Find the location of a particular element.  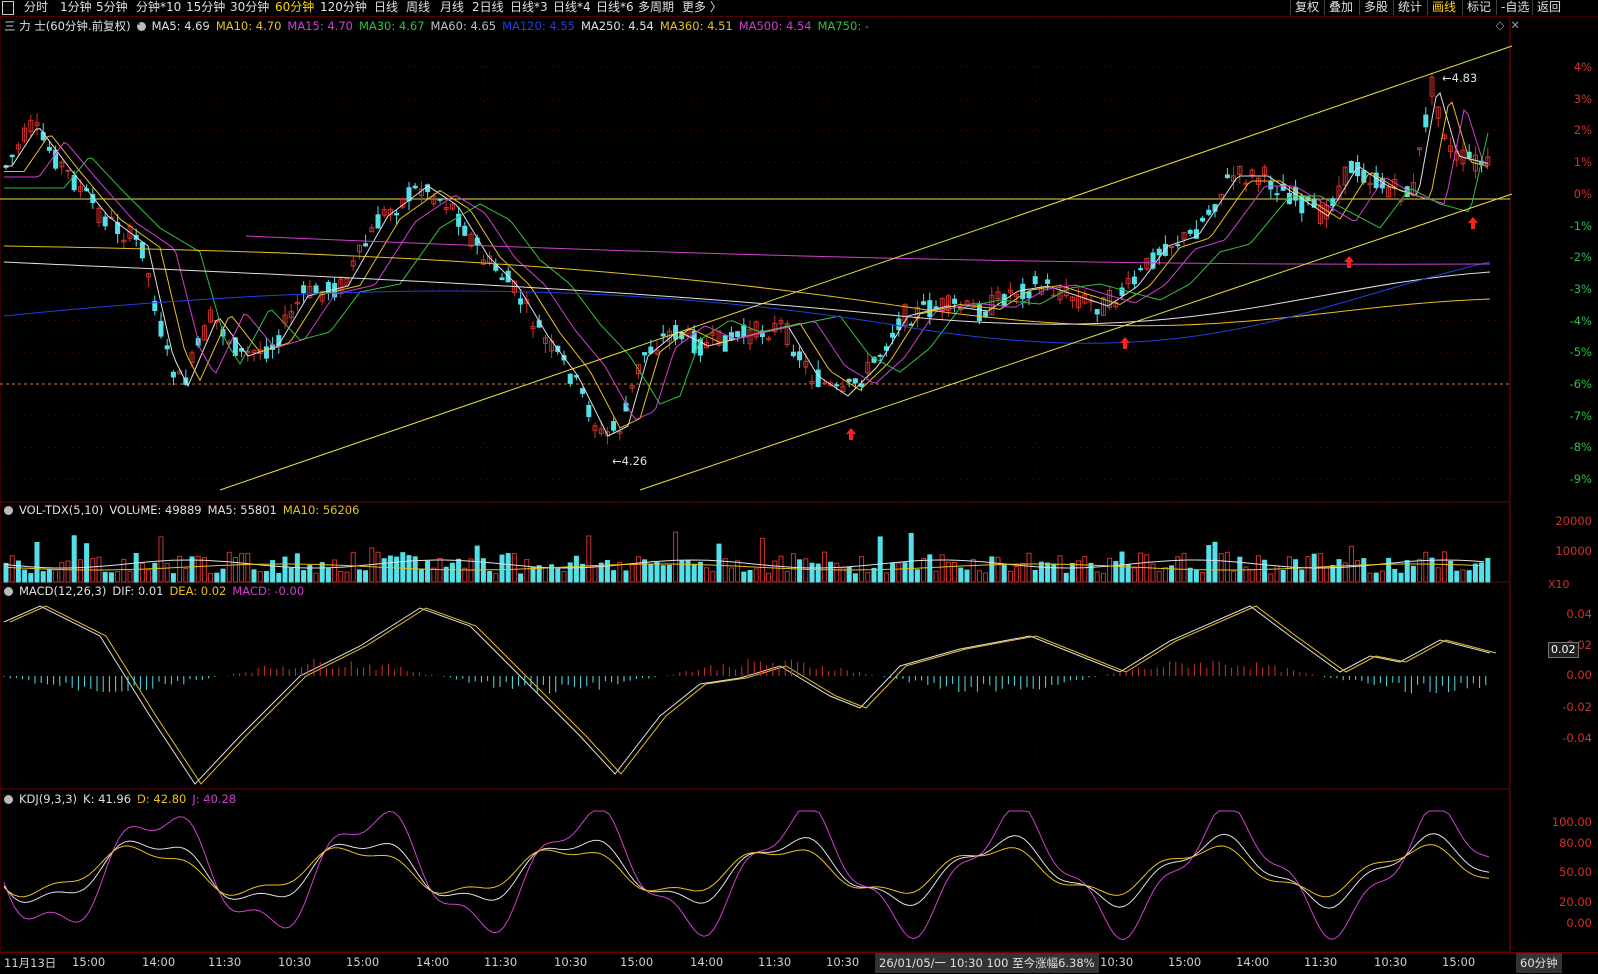

kdj_axis-label-1: 80.00 is located at coordinates (1575, 843).